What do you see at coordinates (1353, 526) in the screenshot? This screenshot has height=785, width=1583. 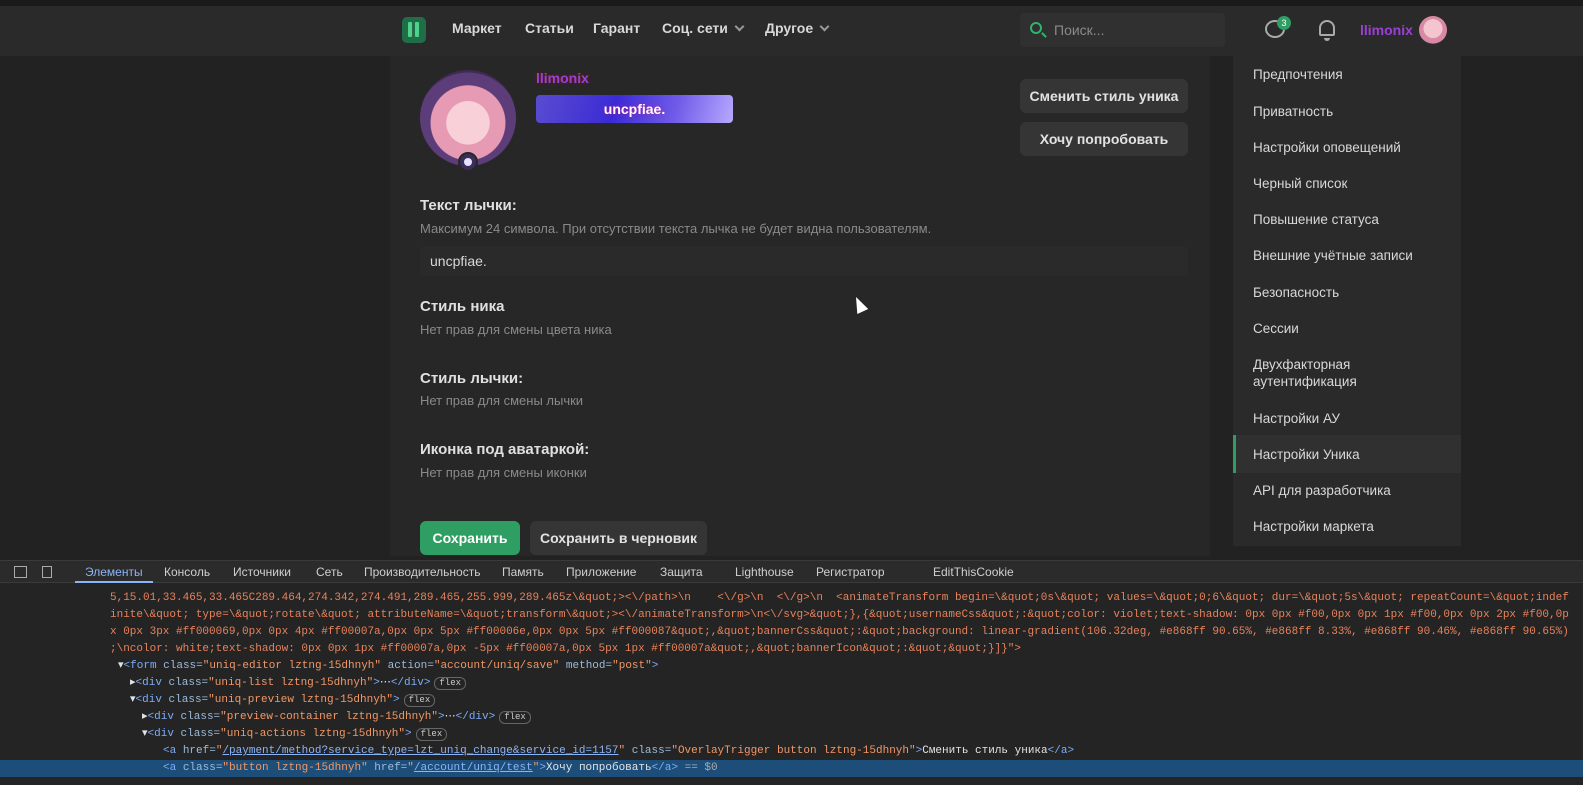 I see `sidebar-item-market: Настройки маркета` at bounding box center [1353, 526].